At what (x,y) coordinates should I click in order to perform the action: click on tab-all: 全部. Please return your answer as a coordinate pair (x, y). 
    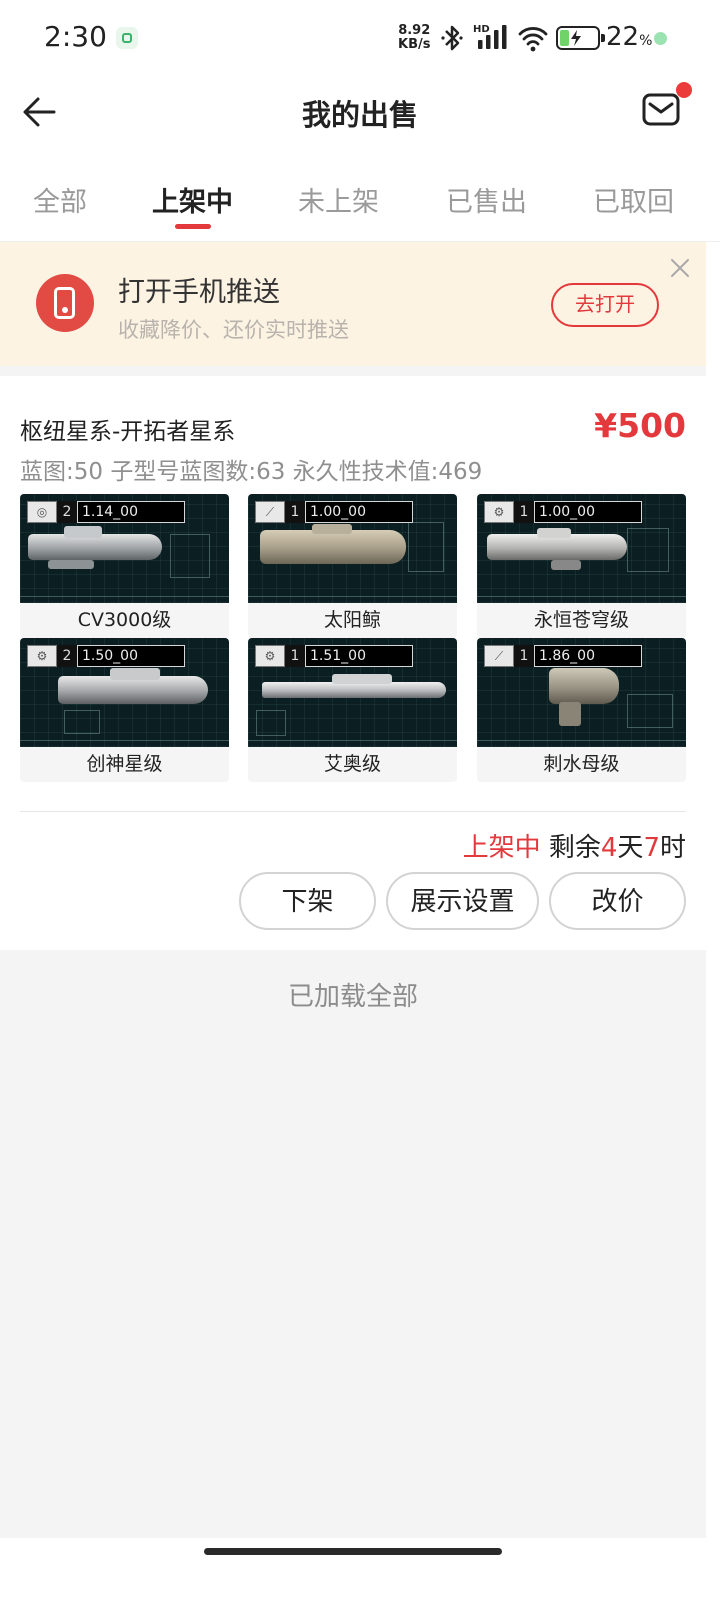
    Looking at the image, I should click on (60, 199).